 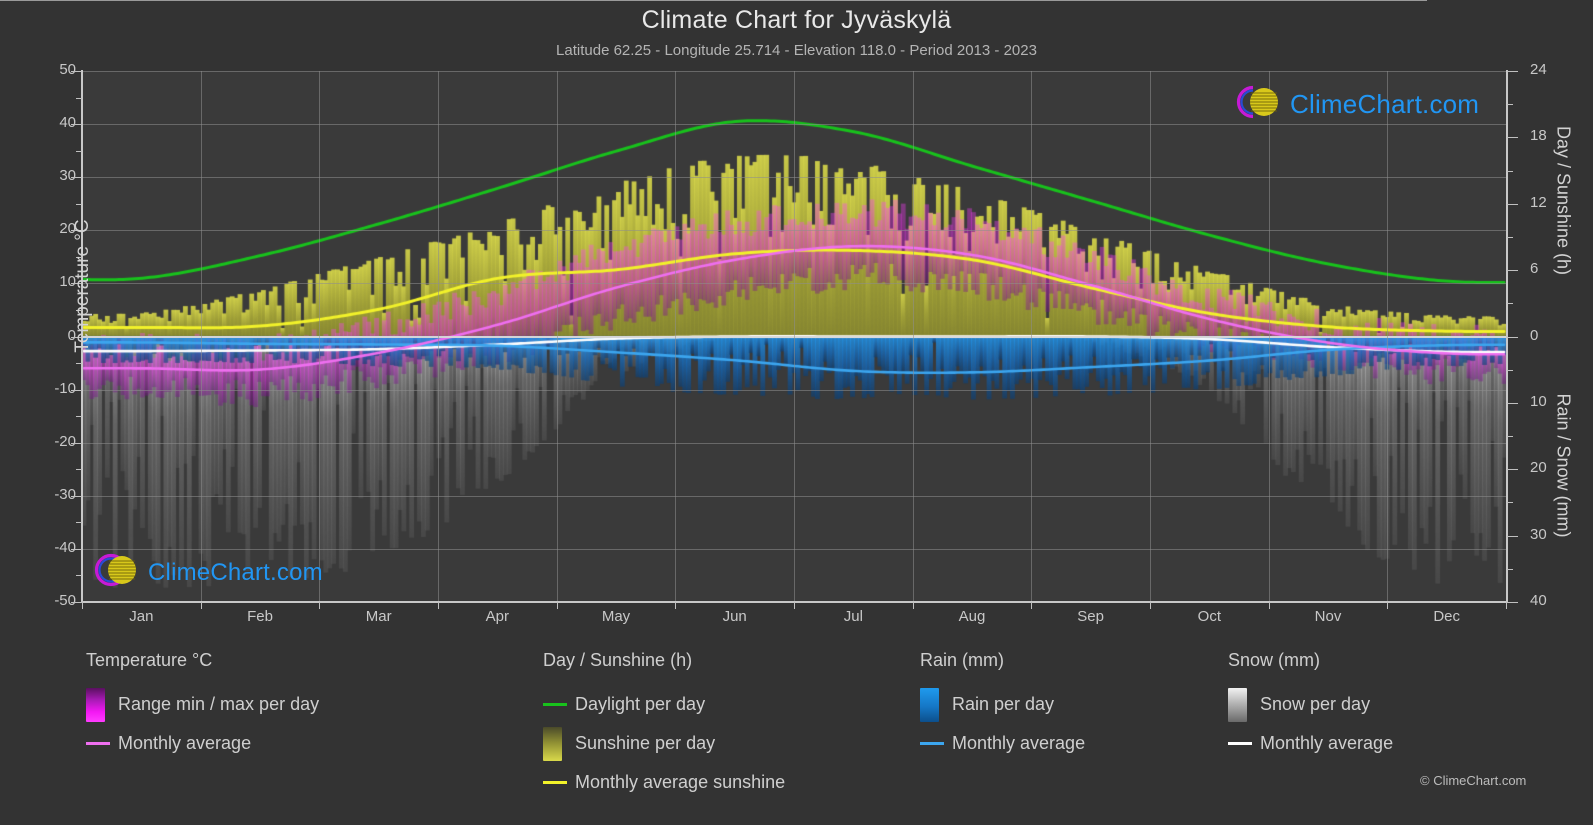 I want to click on legend-line-daylight, so click(x=555, y=704).